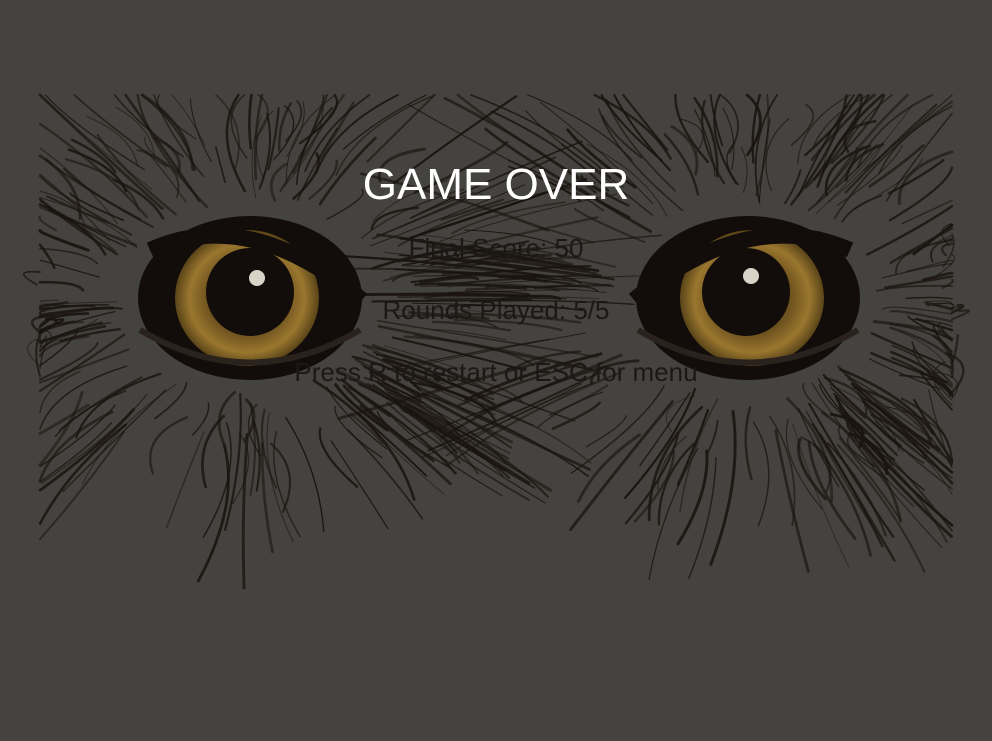 Image resolution: width=992 pixels, height=741 pixels. I want to click on restart-instructions: Press R to restart or ESC for menu, so click(496, 372).